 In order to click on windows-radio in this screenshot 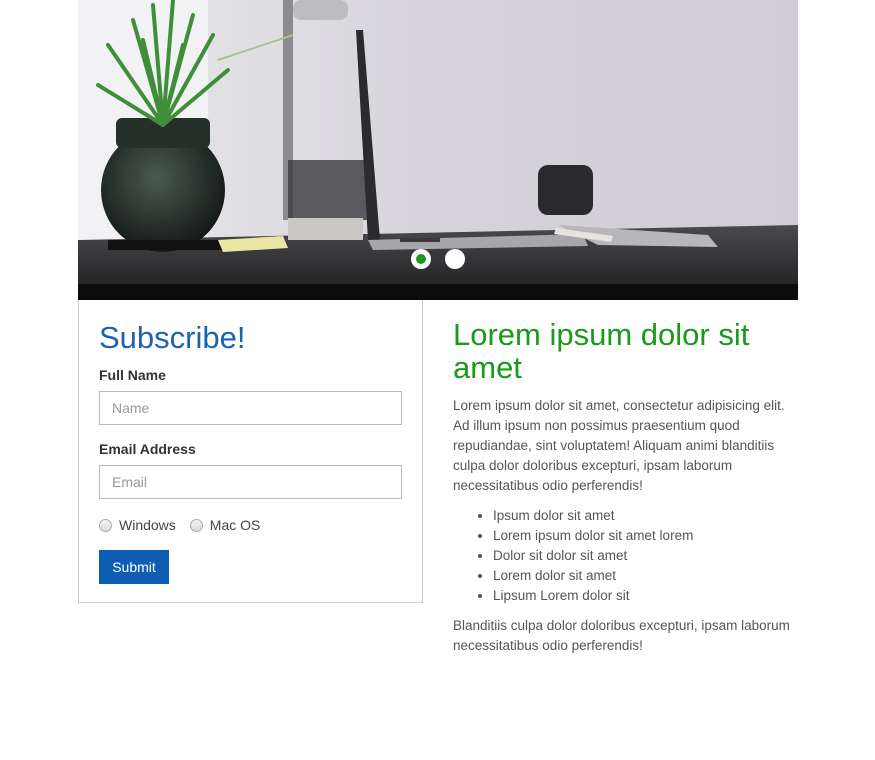, I will do `click(105, 525)`.